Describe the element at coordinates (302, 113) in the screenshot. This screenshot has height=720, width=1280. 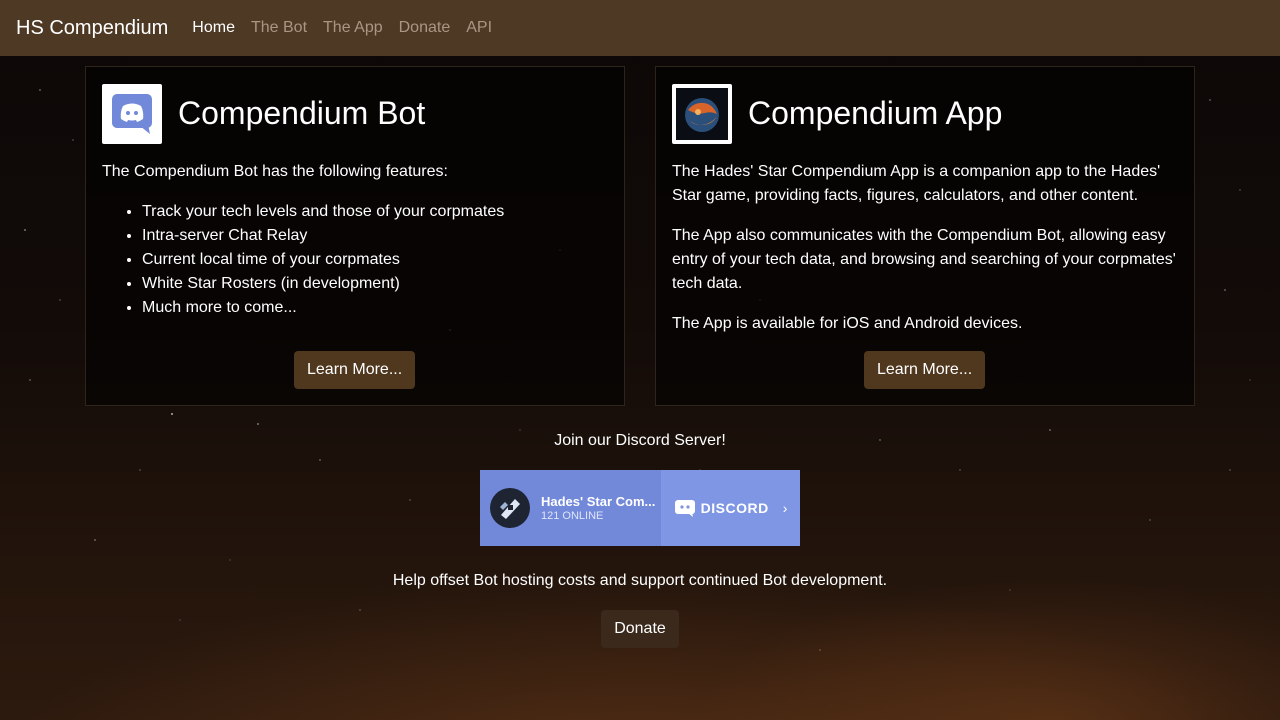
I see `bot-card-title: Compendium Bot` at that location.